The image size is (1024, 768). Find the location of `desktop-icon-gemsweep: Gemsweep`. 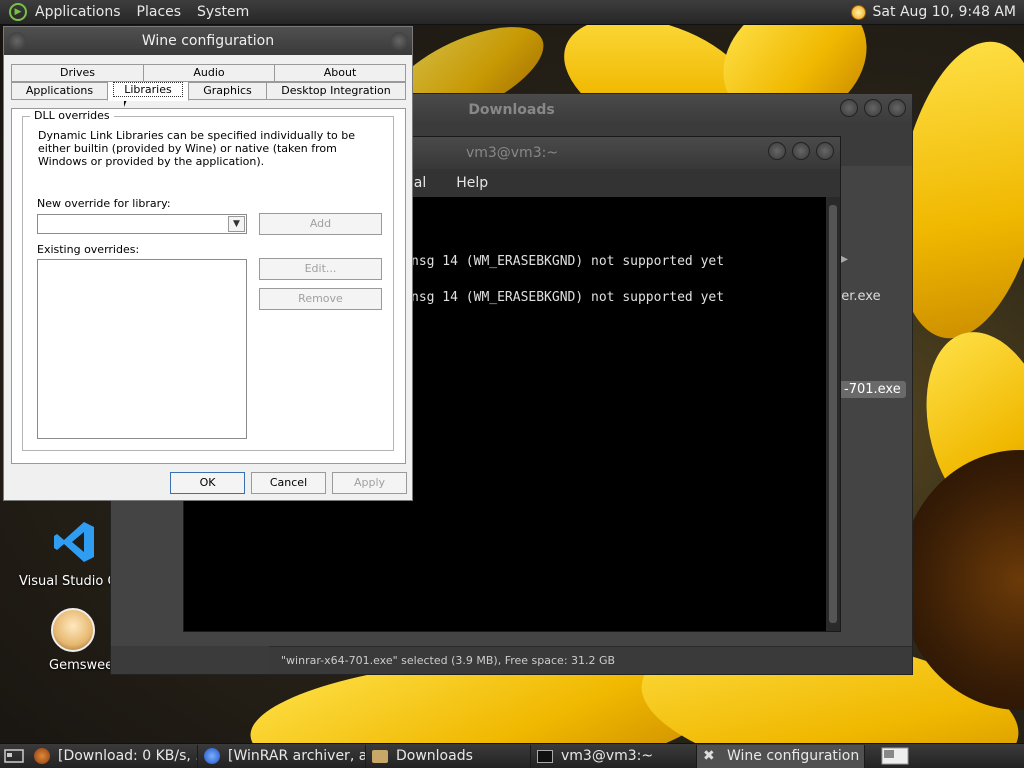

desktop-icon-gemsweep: Gemsweep is located at coordinates (77, 640).